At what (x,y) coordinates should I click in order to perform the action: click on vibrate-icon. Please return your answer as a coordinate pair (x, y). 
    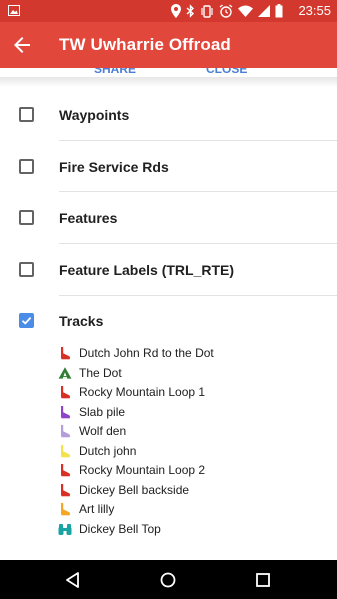
    Looking at the image, I should click on (207, 11).